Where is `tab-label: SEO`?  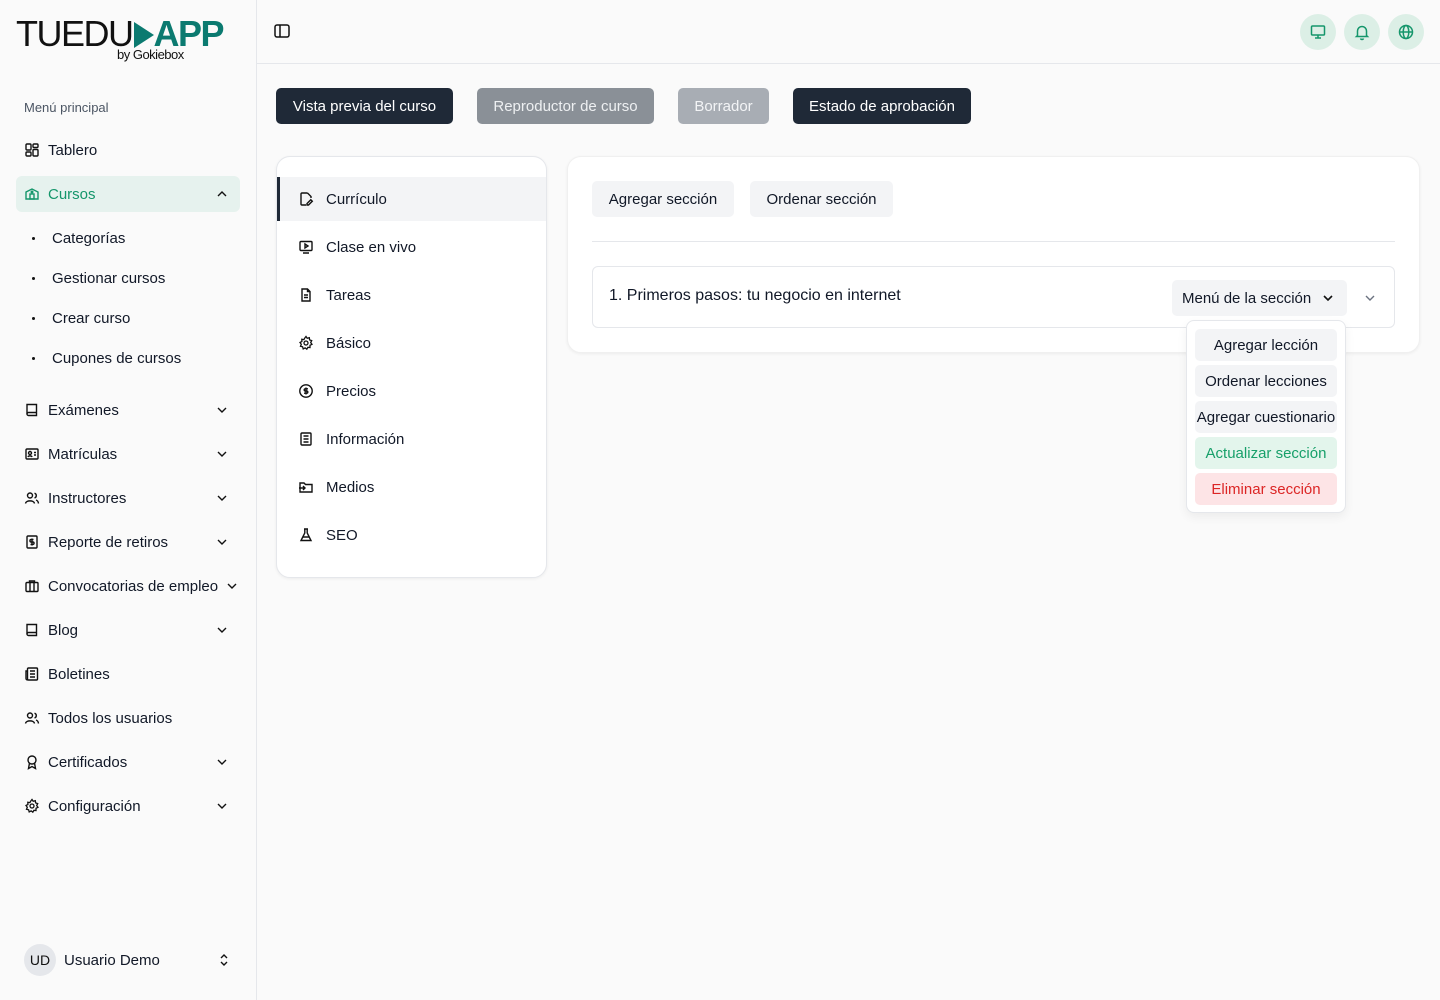 tab-label: SEO is located at coordinates (342, 535).